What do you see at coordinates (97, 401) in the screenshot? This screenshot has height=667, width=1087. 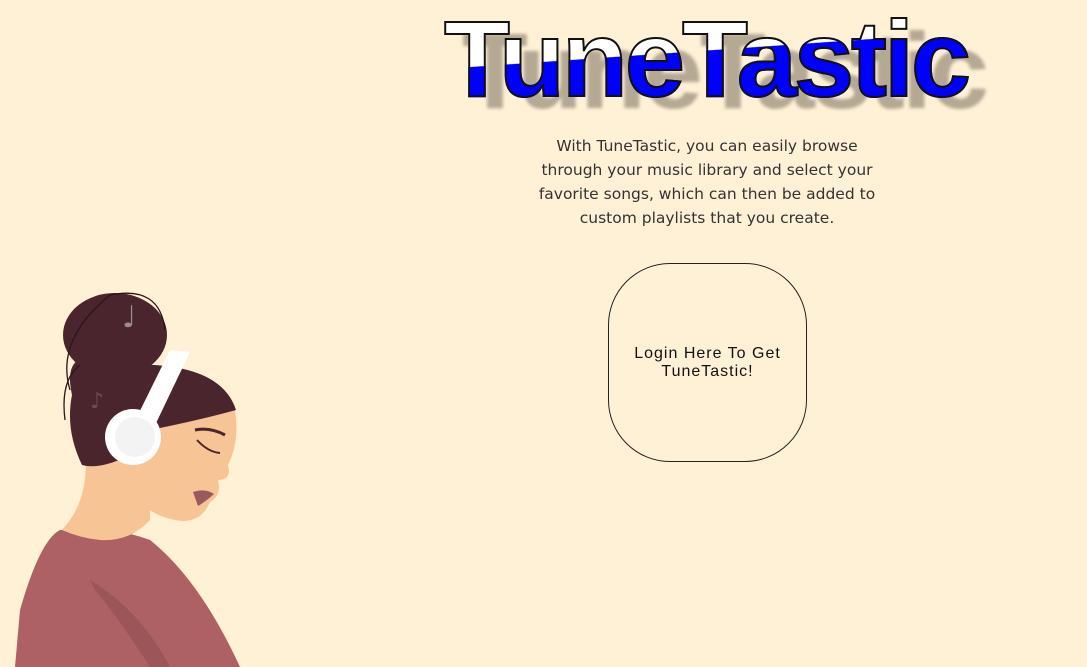 I see `music-note-icon: ♪` at bounding box center [97, 401].